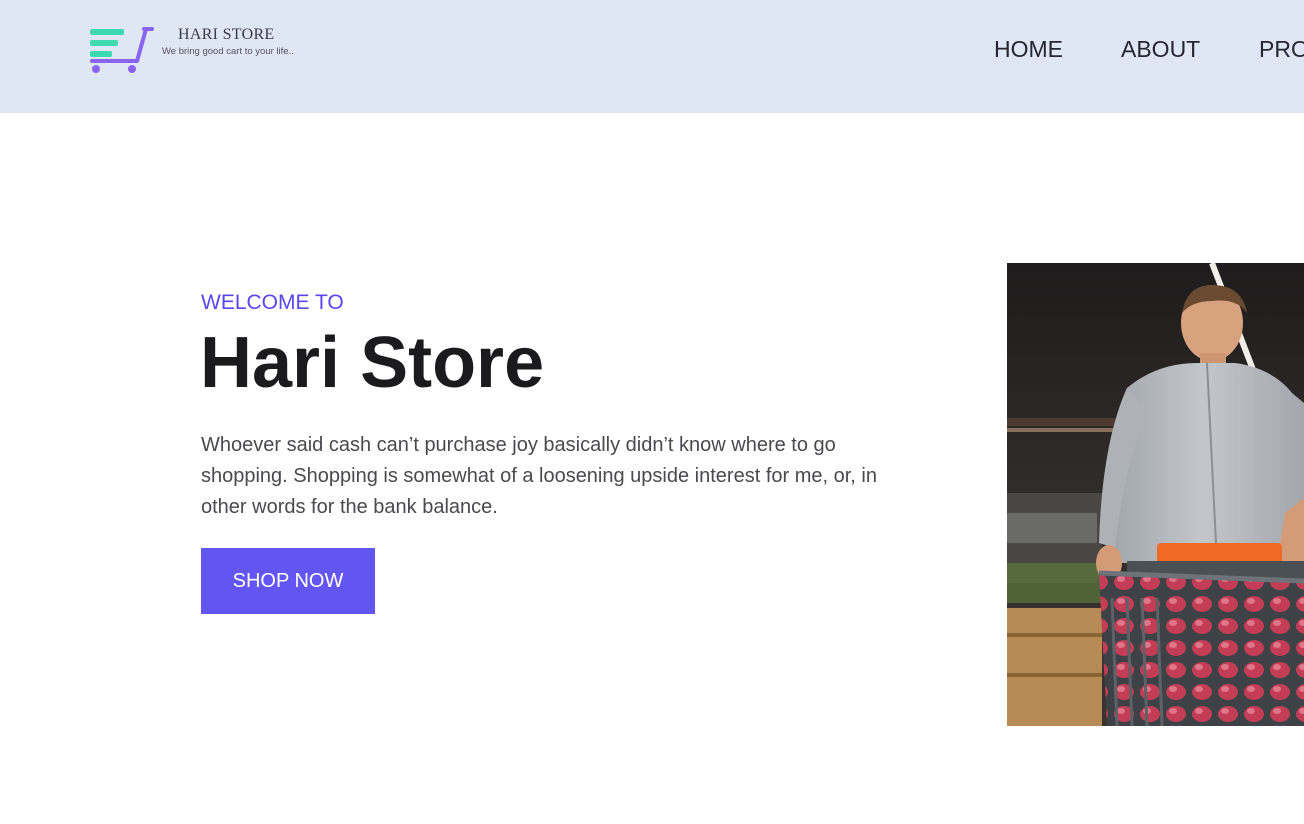 The height and width of the screenshot is (824, 1304). I want to click on logo-title: HARI STORE, so click(226, 34).